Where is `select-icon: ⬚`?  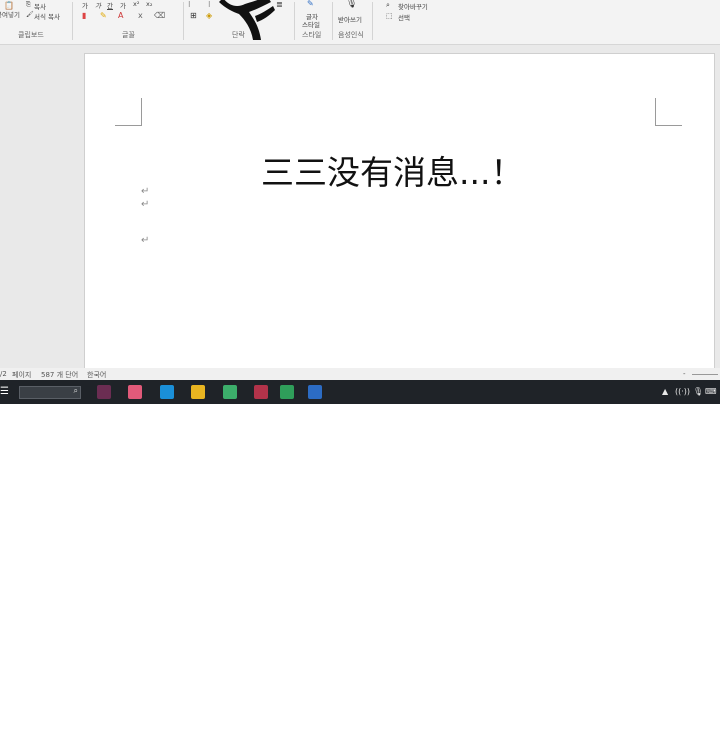
select-icon: ⬚ is located at coordinates (389, 16).